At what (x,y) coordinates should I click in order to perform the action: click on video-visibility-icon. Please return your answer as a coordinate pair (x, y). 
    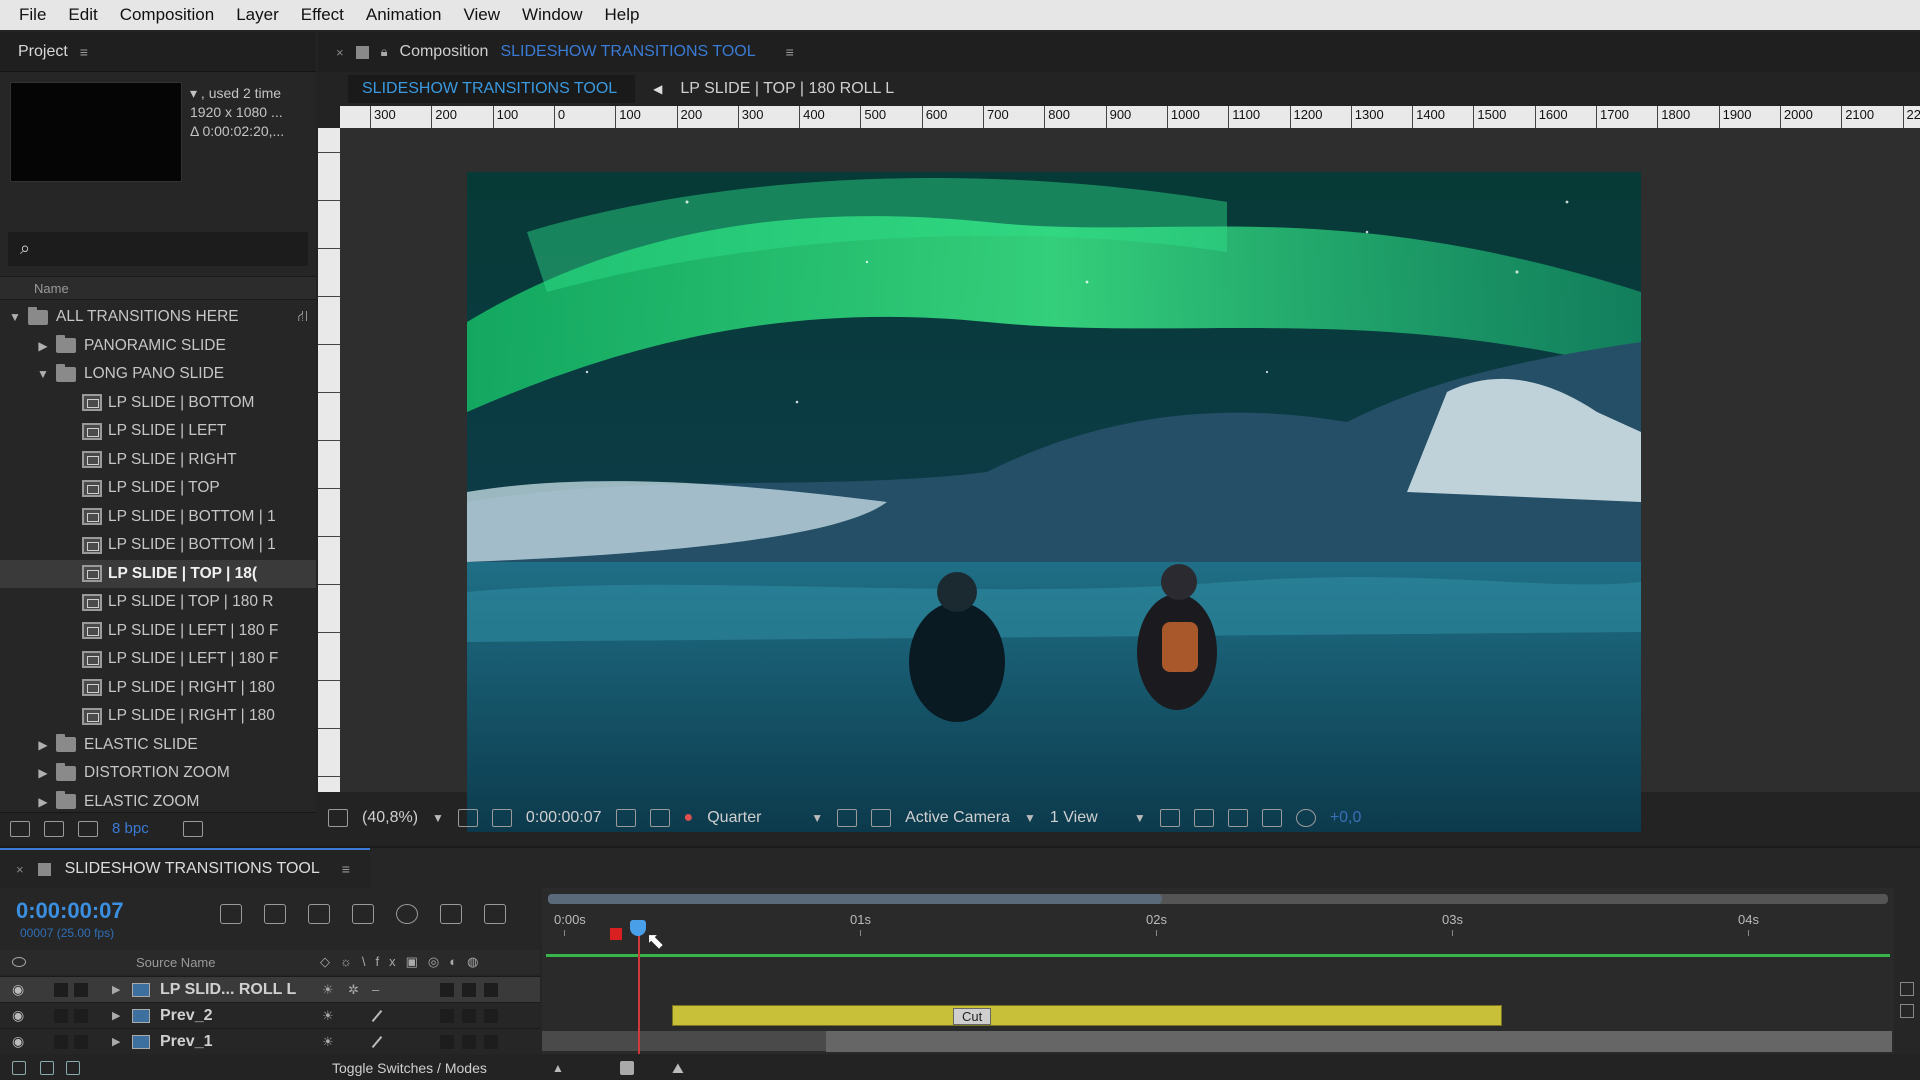
    Looking at the image, I should click on (19, 962).